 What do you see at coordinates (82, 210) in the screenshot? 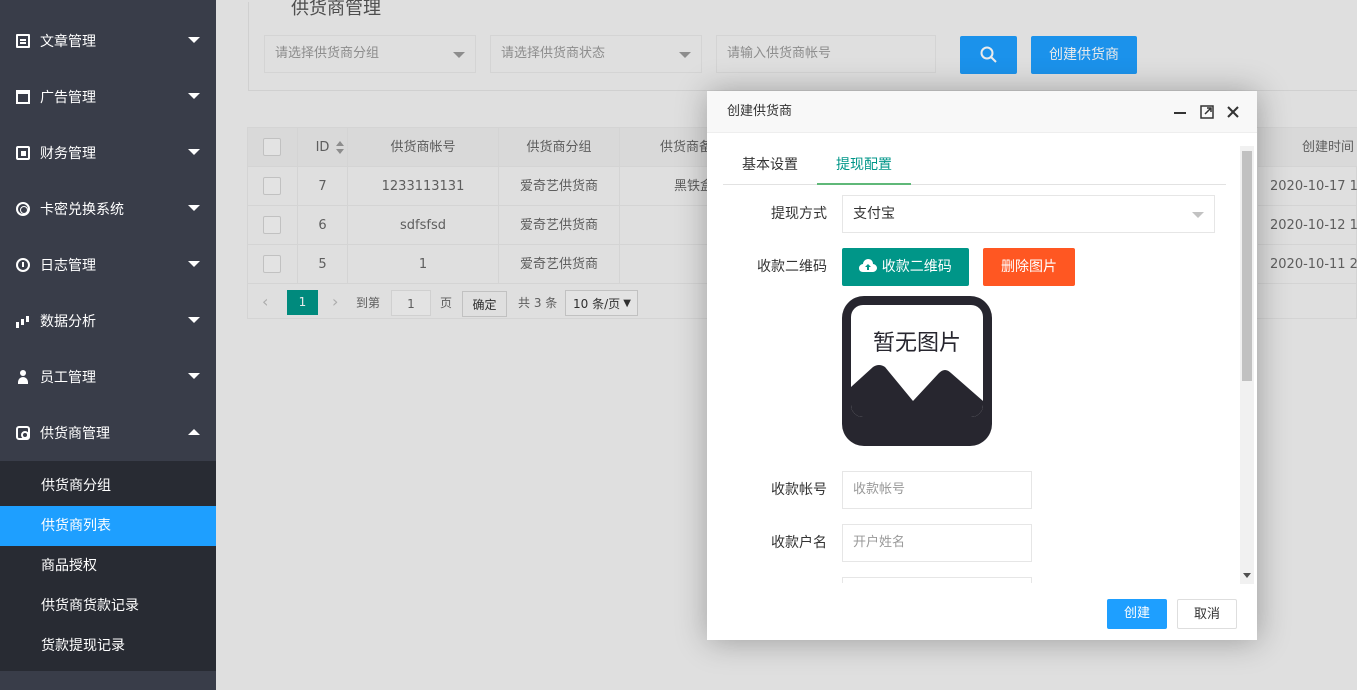
I see `nav-label: 卡密兑换系统` at bounding box center [82, 210].